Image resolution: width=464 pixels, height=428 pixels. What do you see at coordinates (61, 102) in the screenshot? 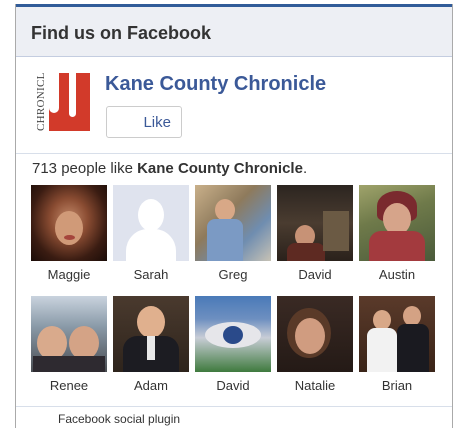
I see `page-logo: CHRONICLE` at bounding box center [61, 102].